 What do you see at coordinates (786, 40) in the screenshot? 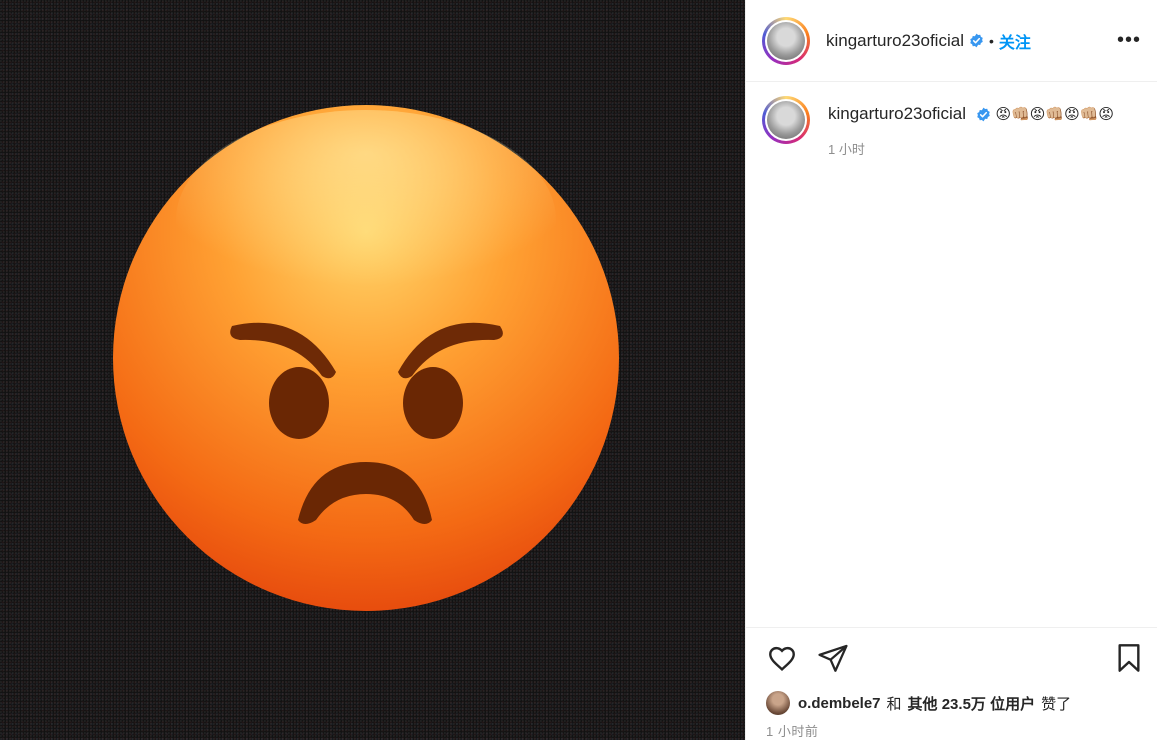
I see `author-avatar` at bounding box center [786, 40].